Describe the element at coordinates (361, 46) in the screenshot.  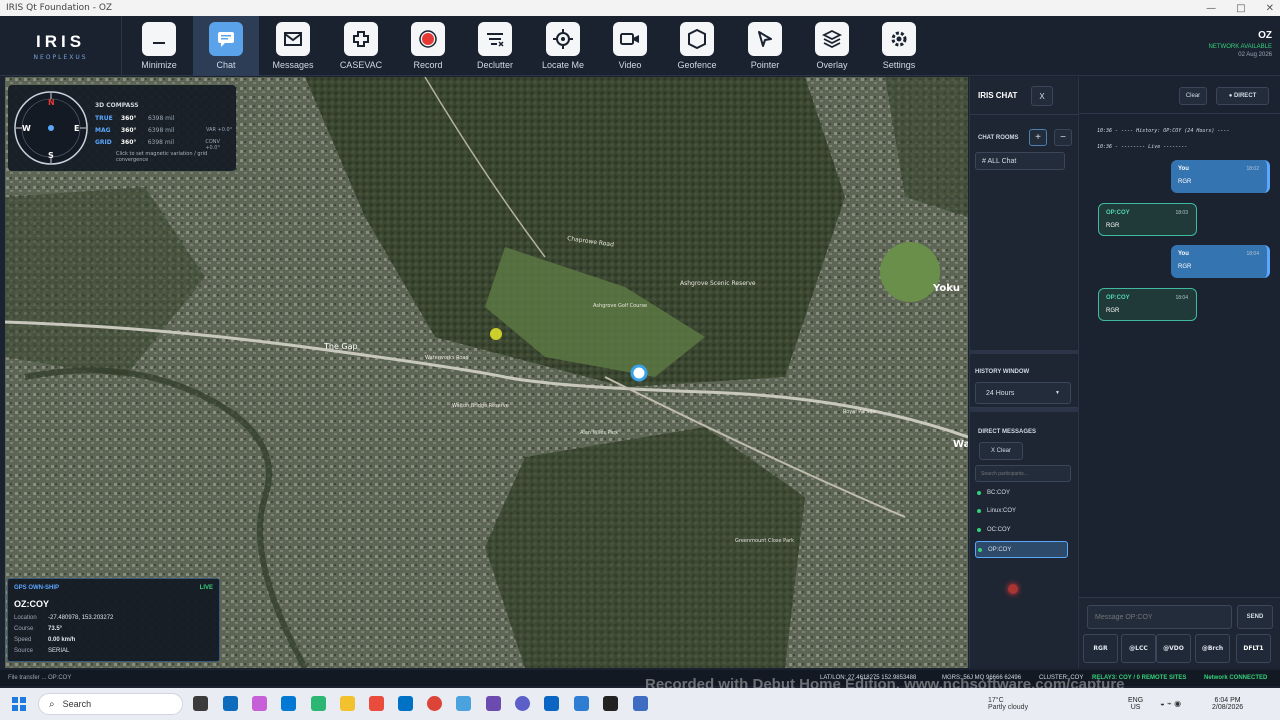
I see `casevac-button: CASEVAC` at that location.